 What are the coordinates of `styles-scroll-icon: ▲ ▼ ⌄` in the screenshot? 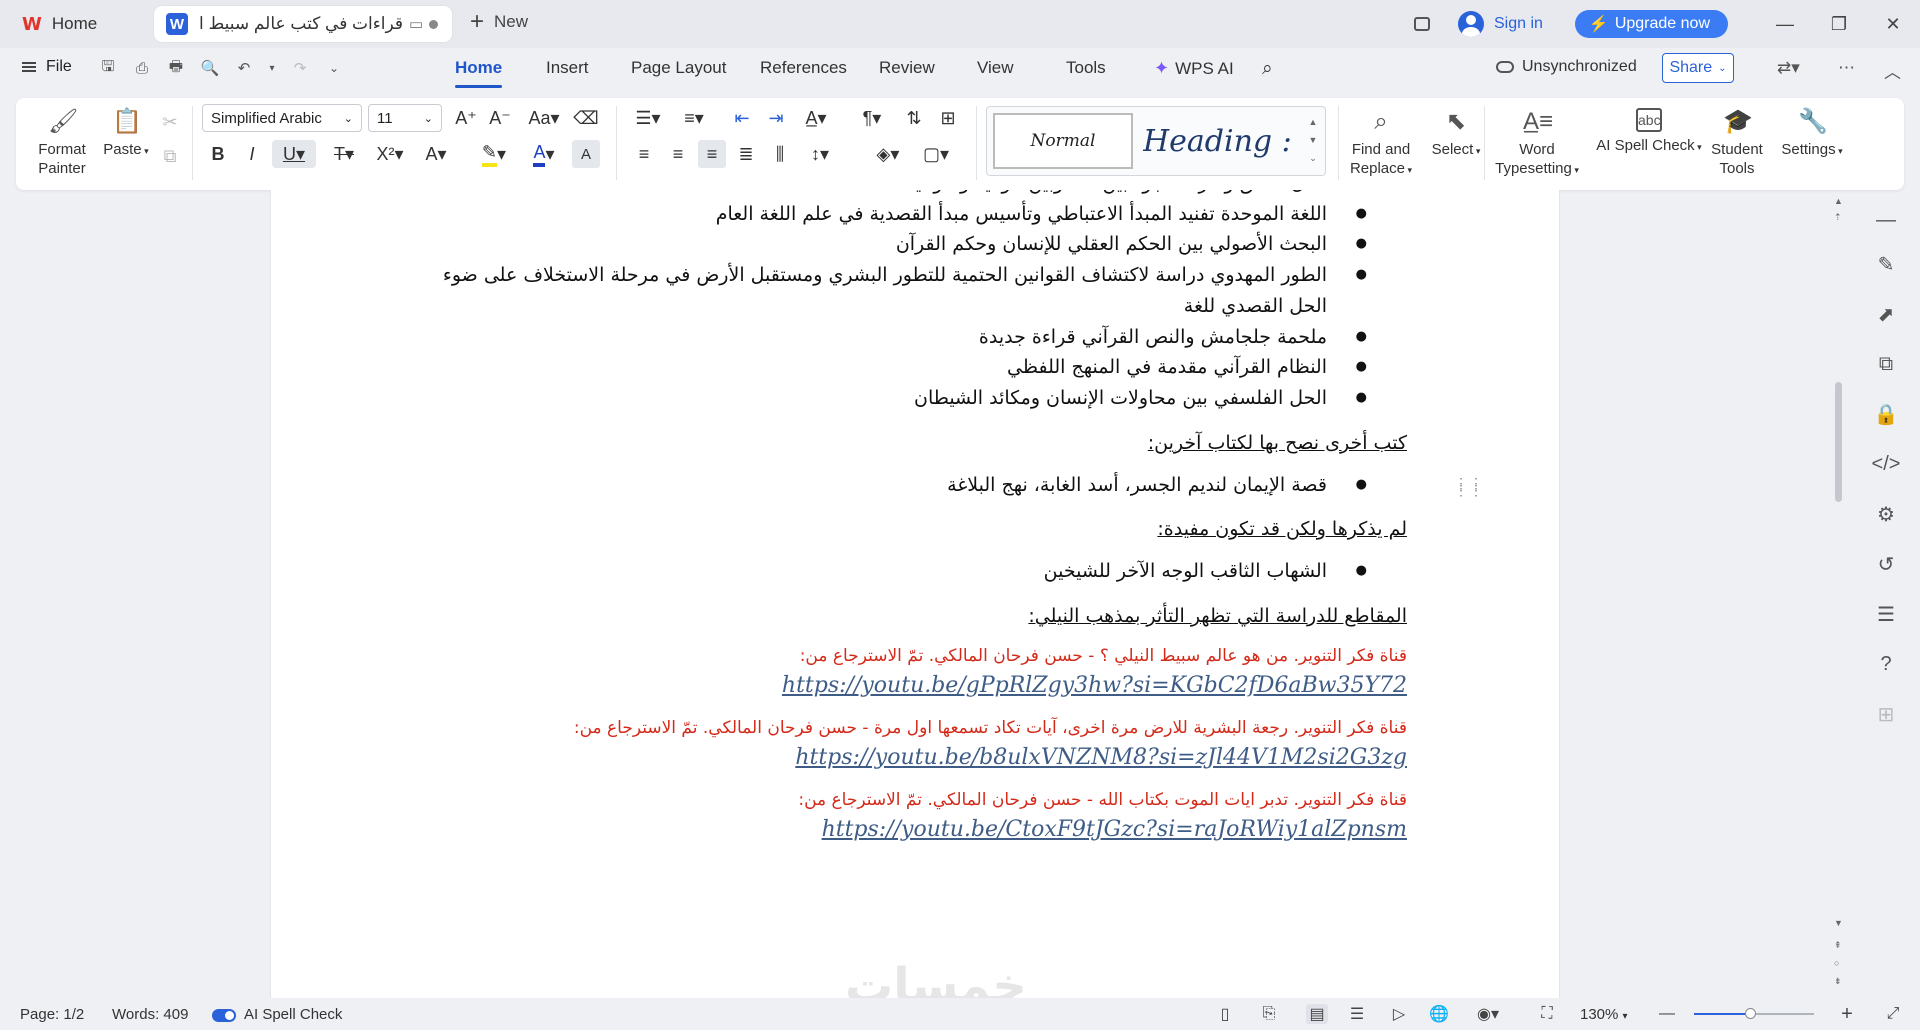 It's located at (1313, 141).